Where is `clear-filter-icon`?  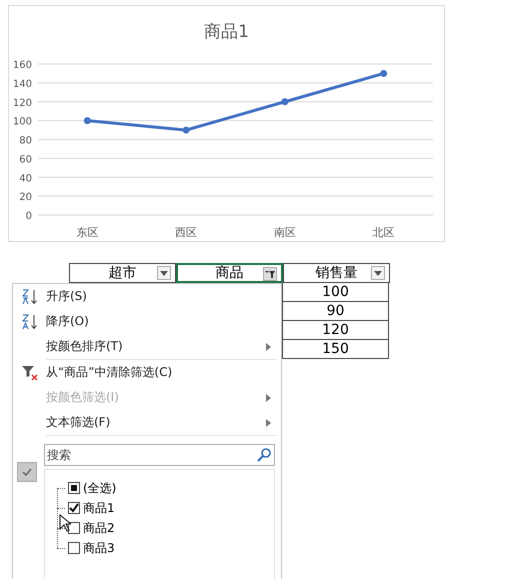 clear-filter-icon is located at coordinates (29, 373).